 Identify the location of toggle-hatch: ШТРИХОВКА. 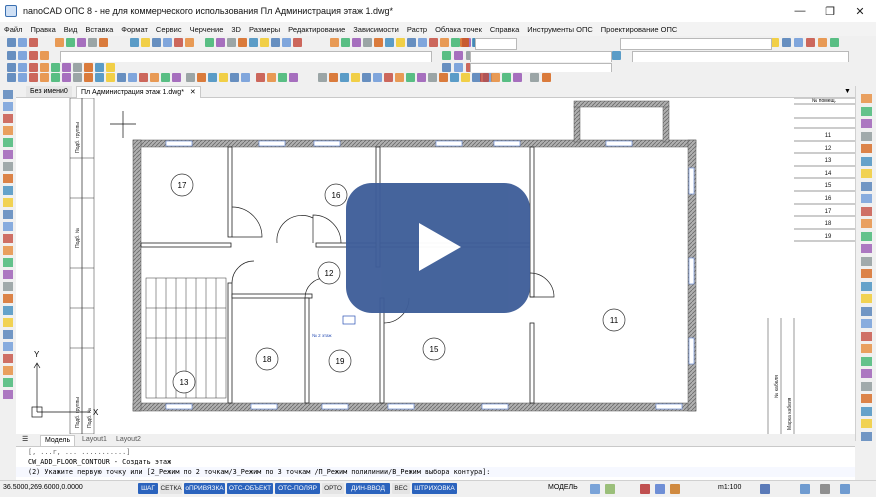
(434, 488).